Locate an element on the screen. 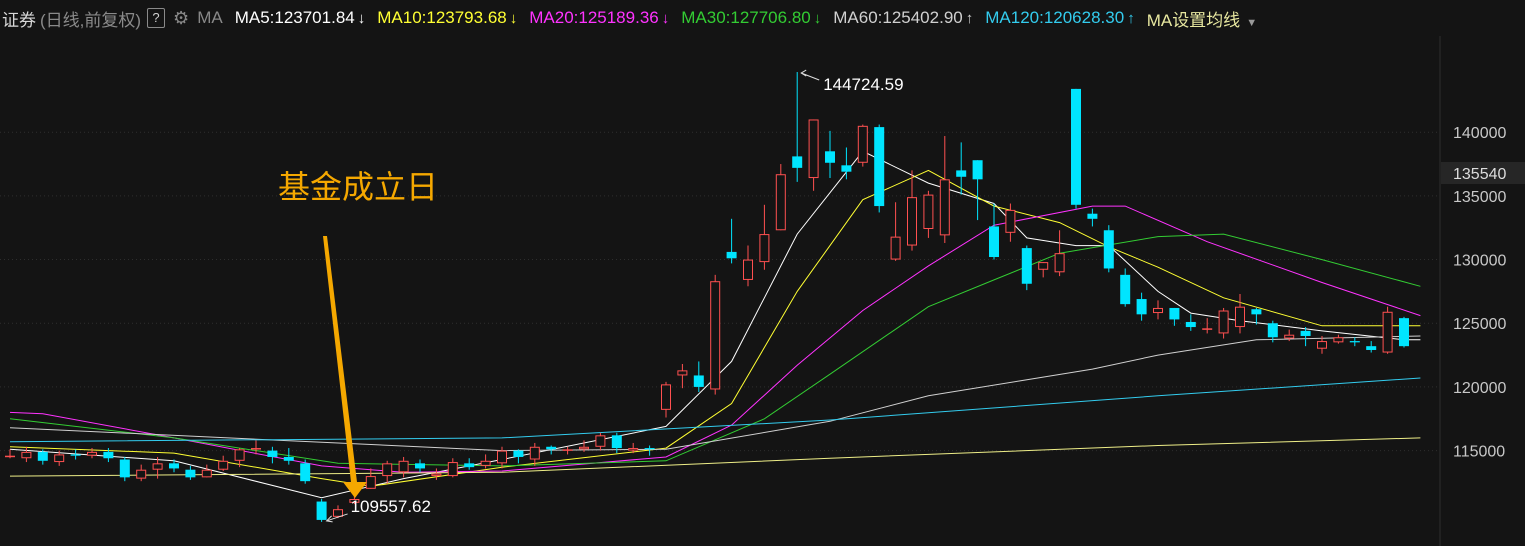 The width and height of the screenshot is (1525, 546). current-price-label: 135540 is located at coordinates (1479, 174).